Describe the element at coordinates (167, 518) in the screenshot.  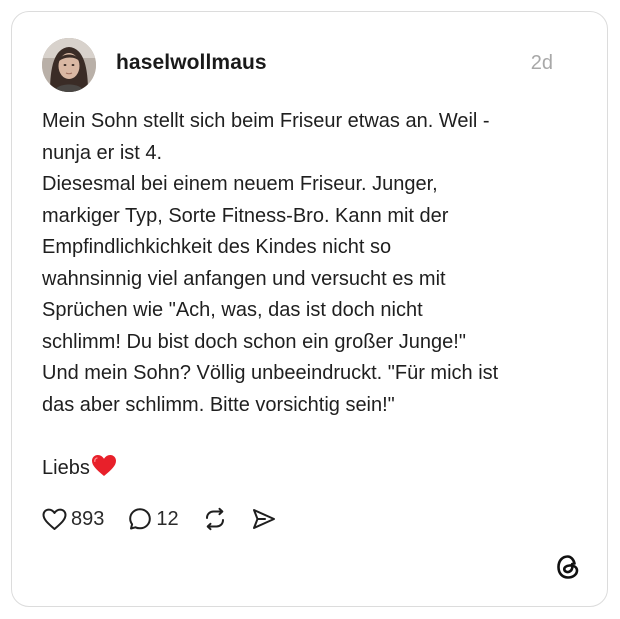
I see `reply-count: 12` at that location.